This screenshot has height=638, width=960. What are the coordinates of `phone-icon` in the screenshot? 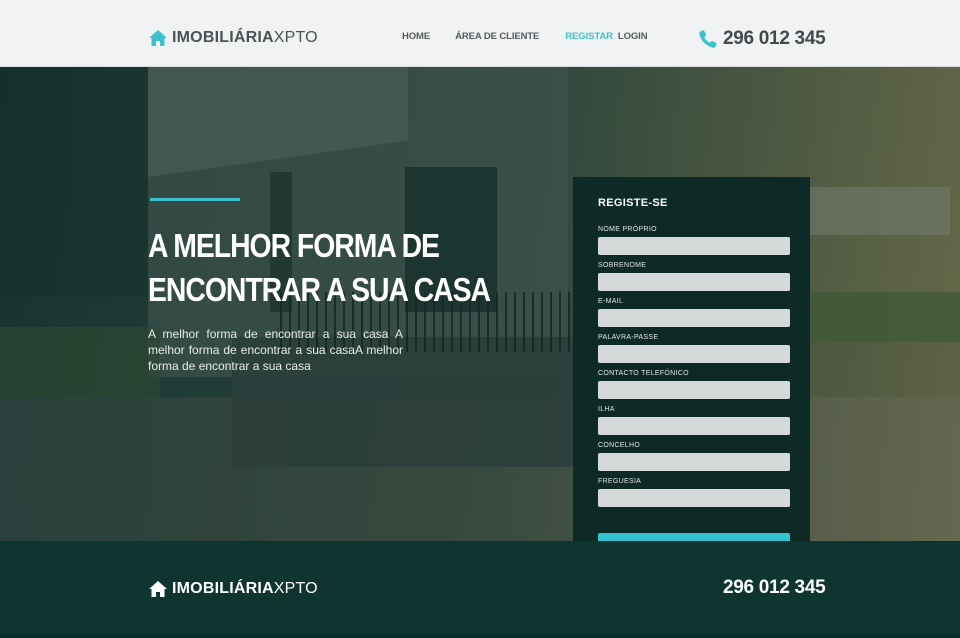 It's located at (708, 39).